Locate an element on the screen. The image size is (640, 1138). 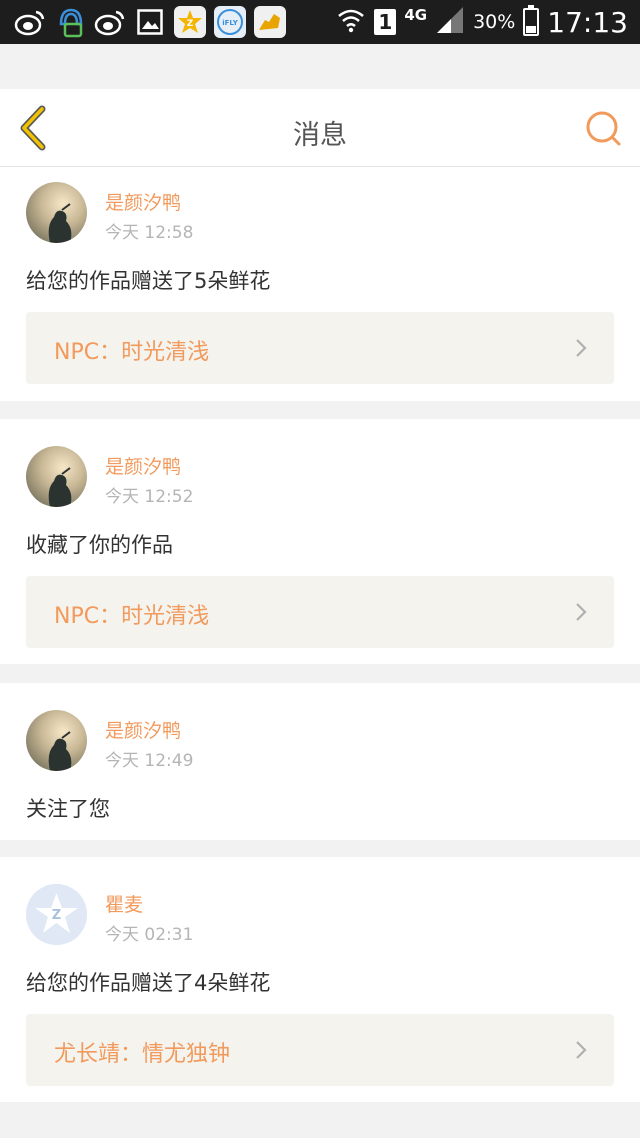
gallery-icon is located at coordinates (150, 22).